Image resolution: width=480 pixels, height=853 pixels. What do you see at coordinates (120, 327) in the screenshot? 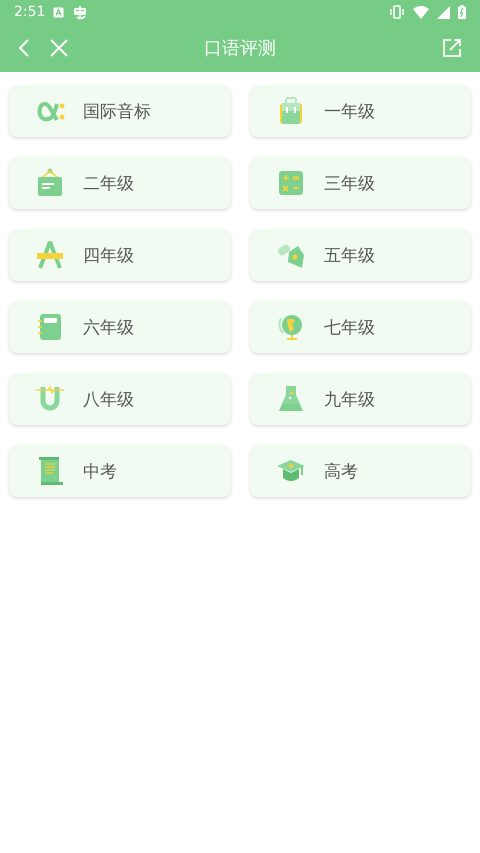
I see `category-card: 六年级` at bounding box center [120, 327].